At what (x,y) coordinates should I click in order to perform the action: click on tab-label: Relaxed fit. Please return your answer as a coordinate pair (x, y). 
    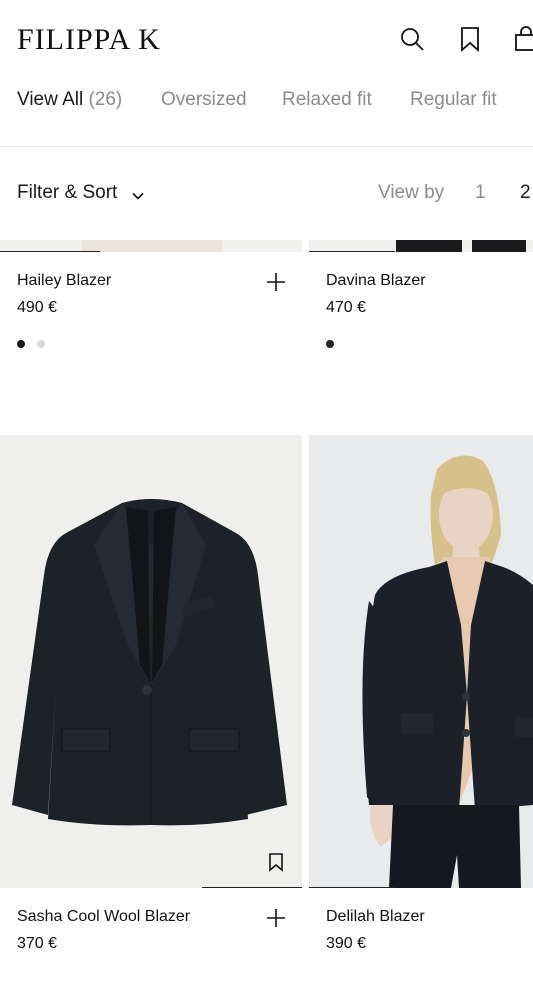
    Looking at the image, I should click on (327, 99).